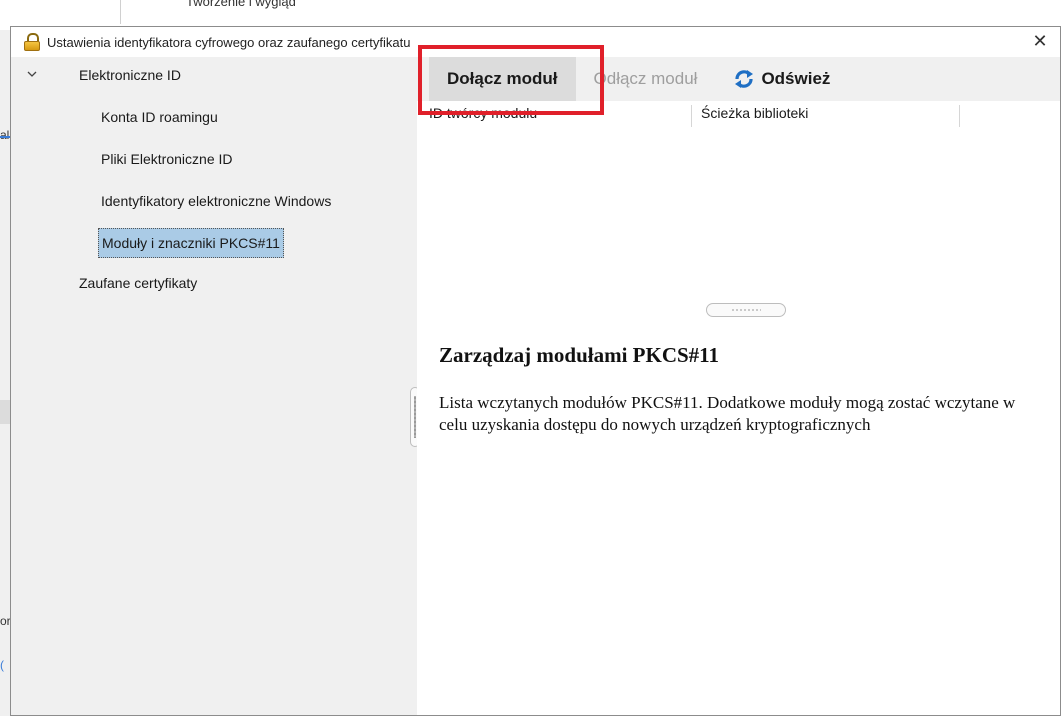 This screenshot has width=1061, height=716. Describe the element at coordinates (159, 117) in the screenshot. I see `tree-item-roaming-accounts: Konta ID roamingu` at that location.